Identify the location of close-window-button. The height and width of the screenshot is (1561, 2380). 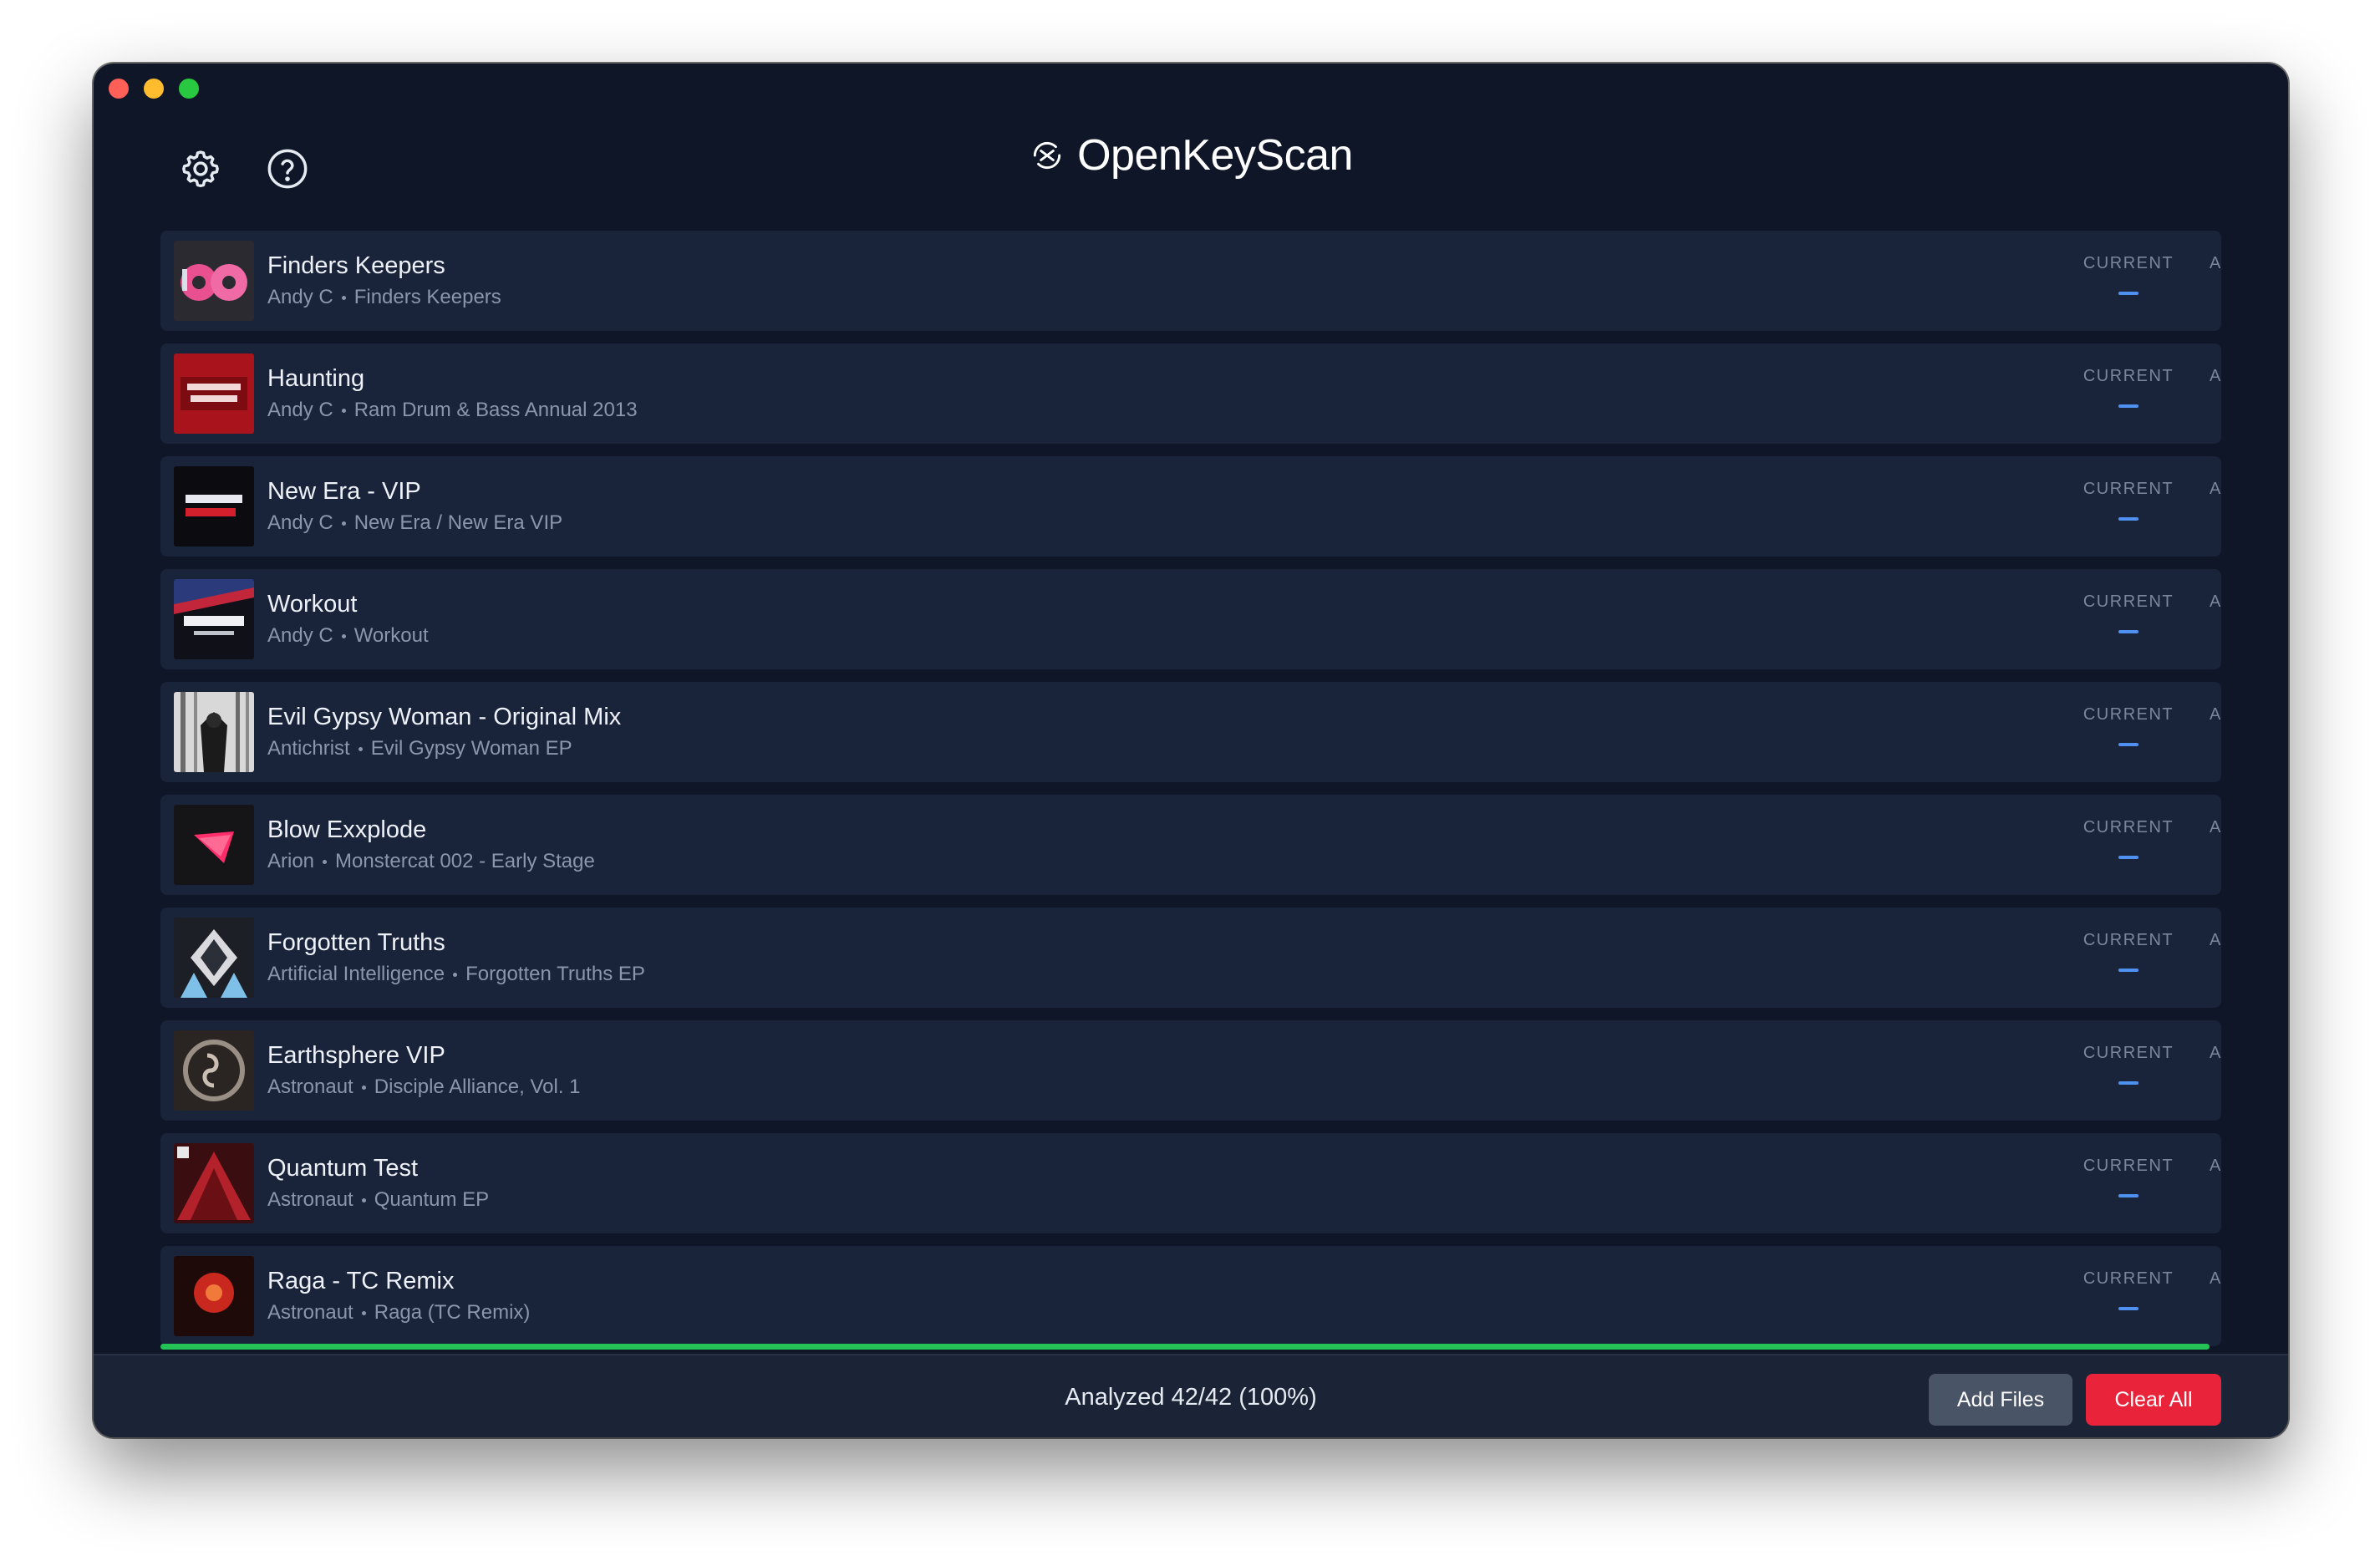
(119, 89).